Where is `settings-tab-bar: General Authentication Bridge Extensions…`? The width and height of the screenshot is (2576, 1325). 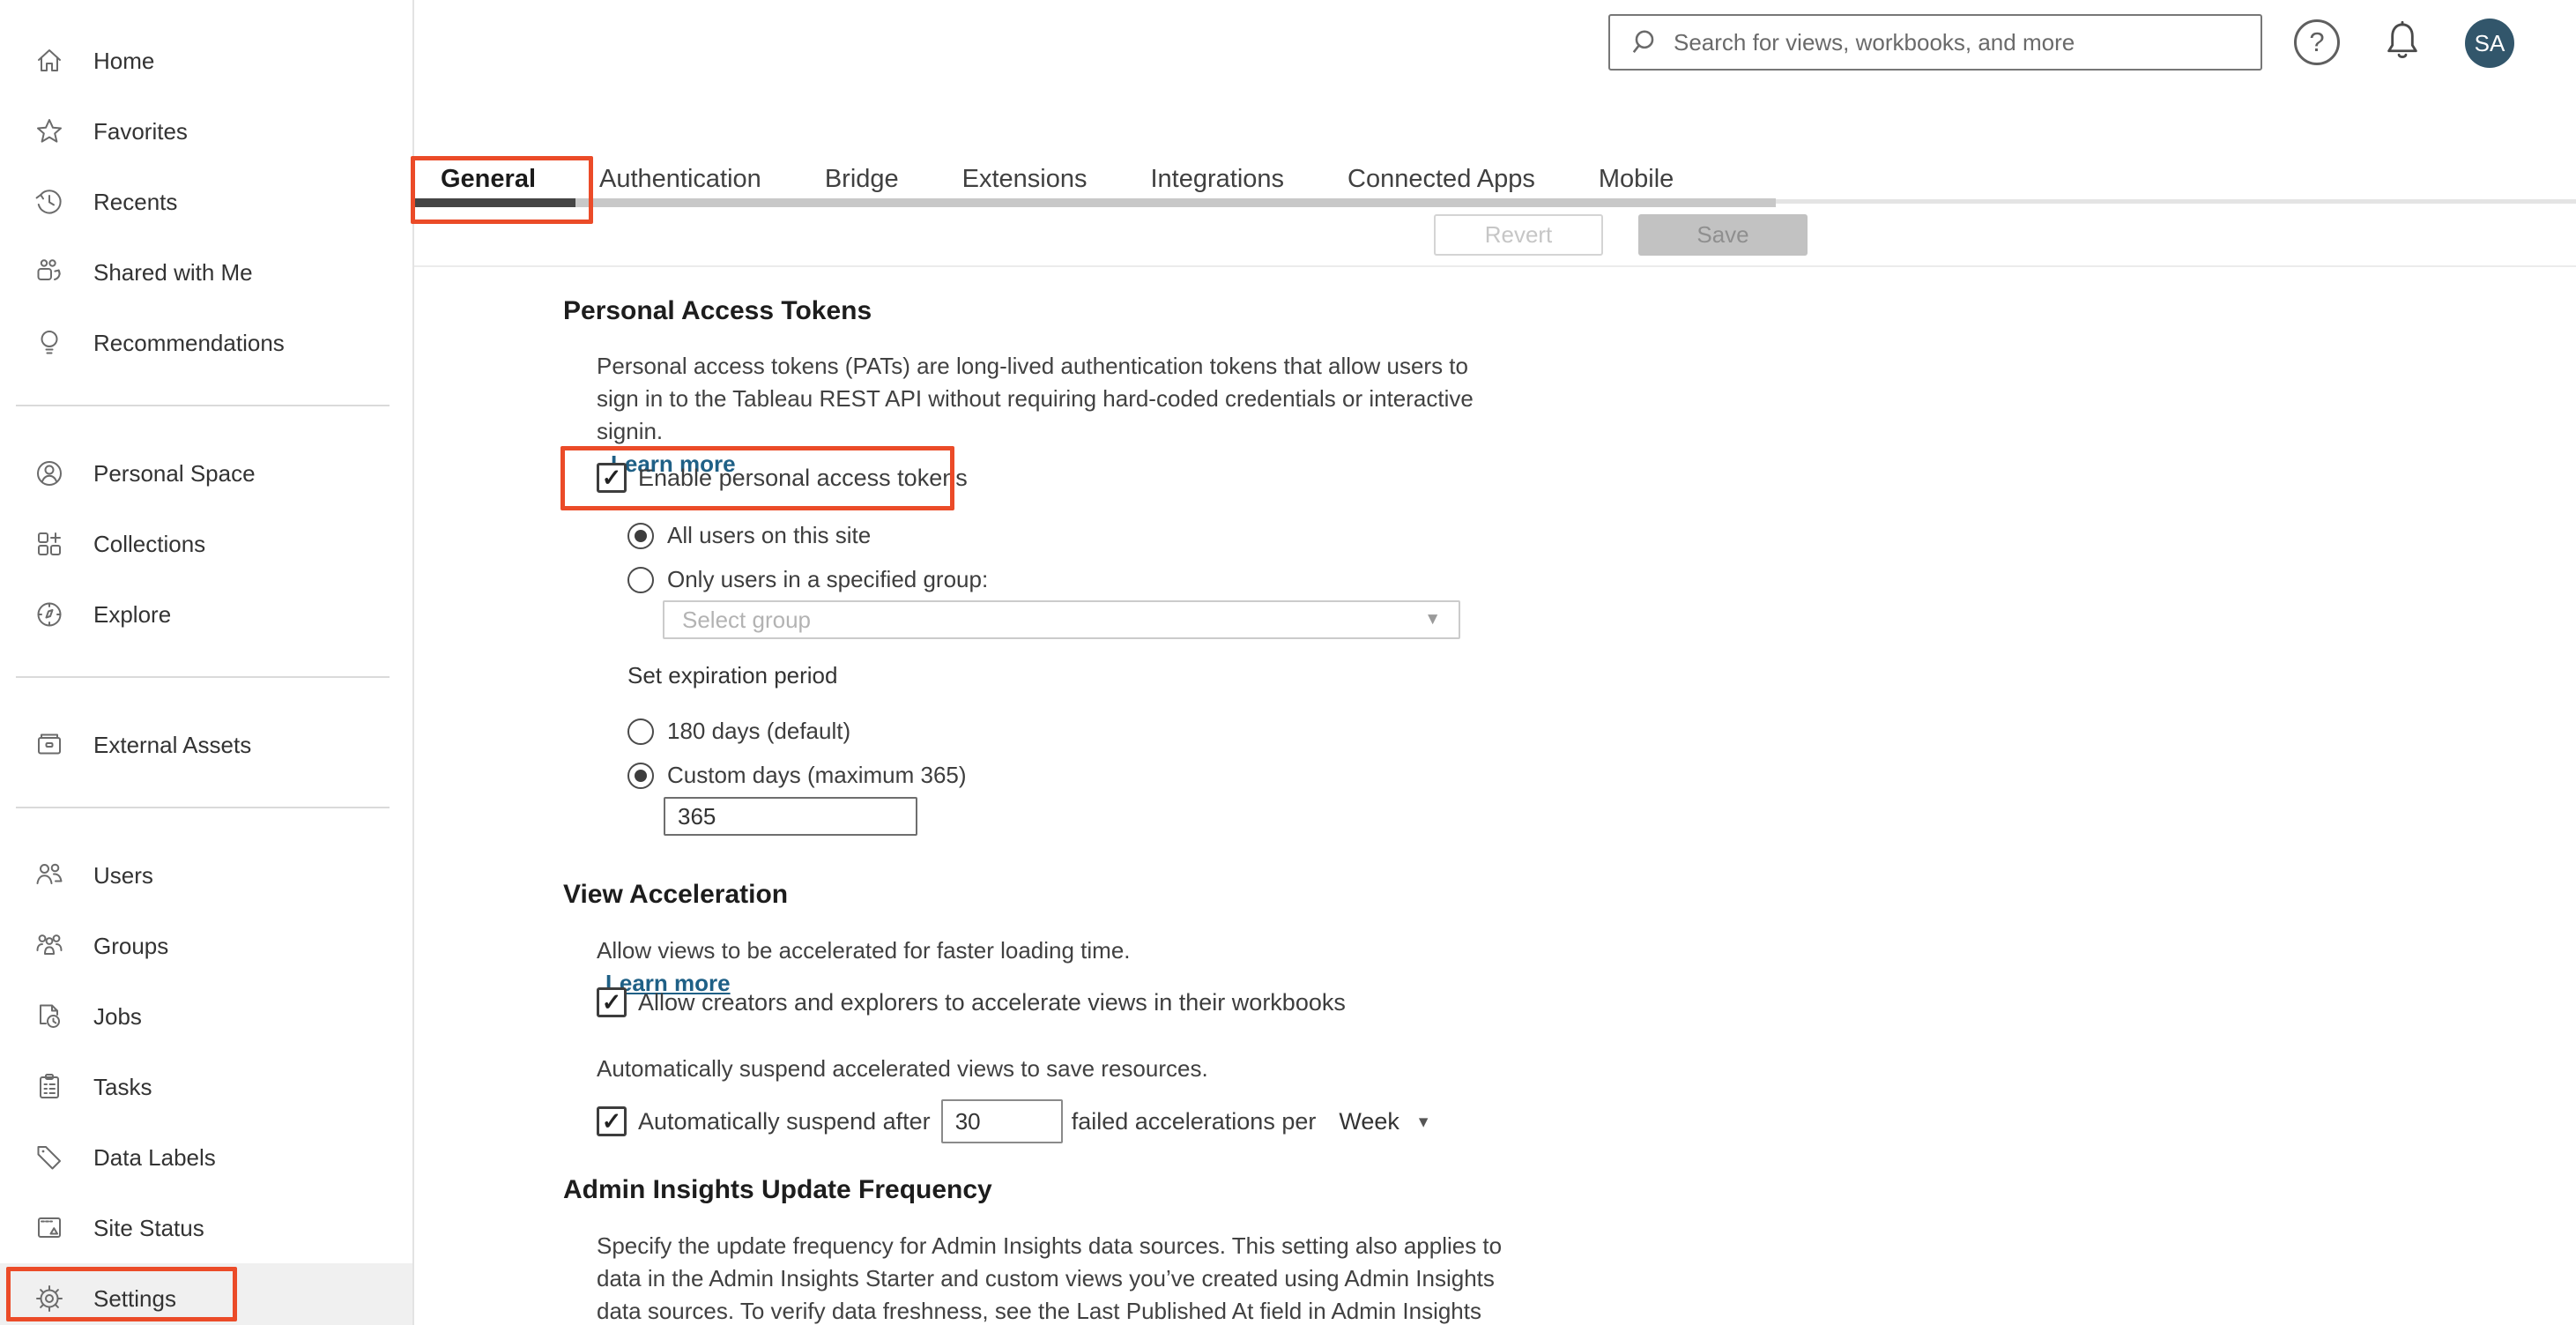
settings-tab-bar: General Authentication Bridge Extensions… is located at coordinates (1057, 179).